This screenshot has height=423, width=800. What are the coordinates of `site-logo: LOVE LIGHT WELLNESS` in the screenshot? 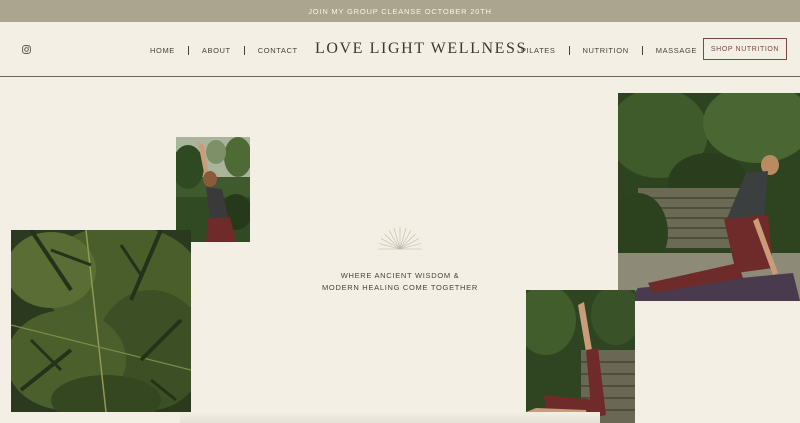 It's located at (421, 49).